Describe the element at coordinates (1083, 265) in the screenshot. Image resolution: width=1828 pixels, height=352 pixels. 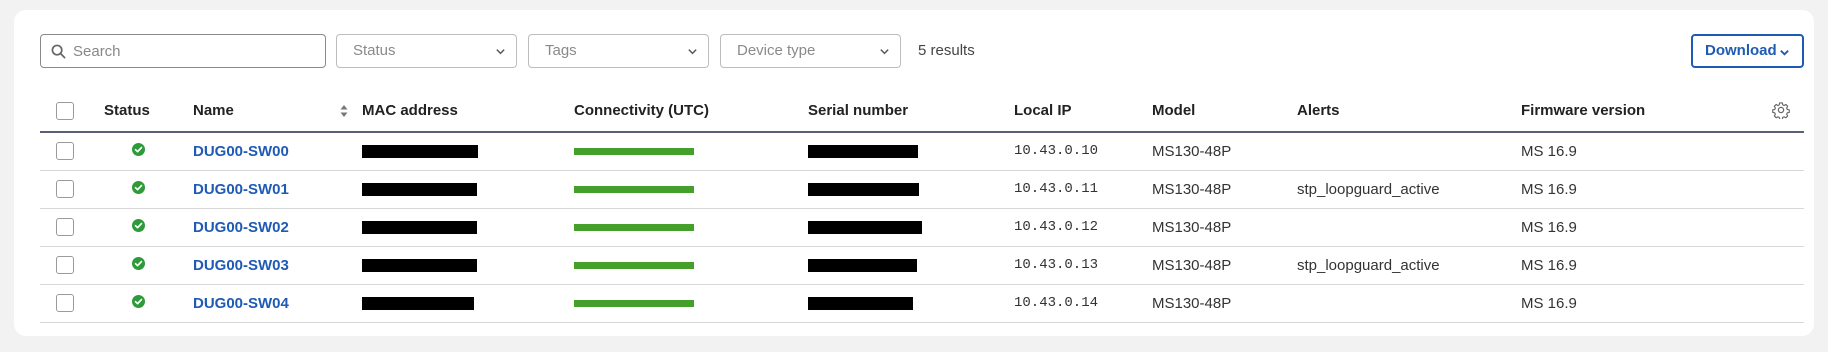
I see `local-ip-cell: 10.43.0.13` at that location.